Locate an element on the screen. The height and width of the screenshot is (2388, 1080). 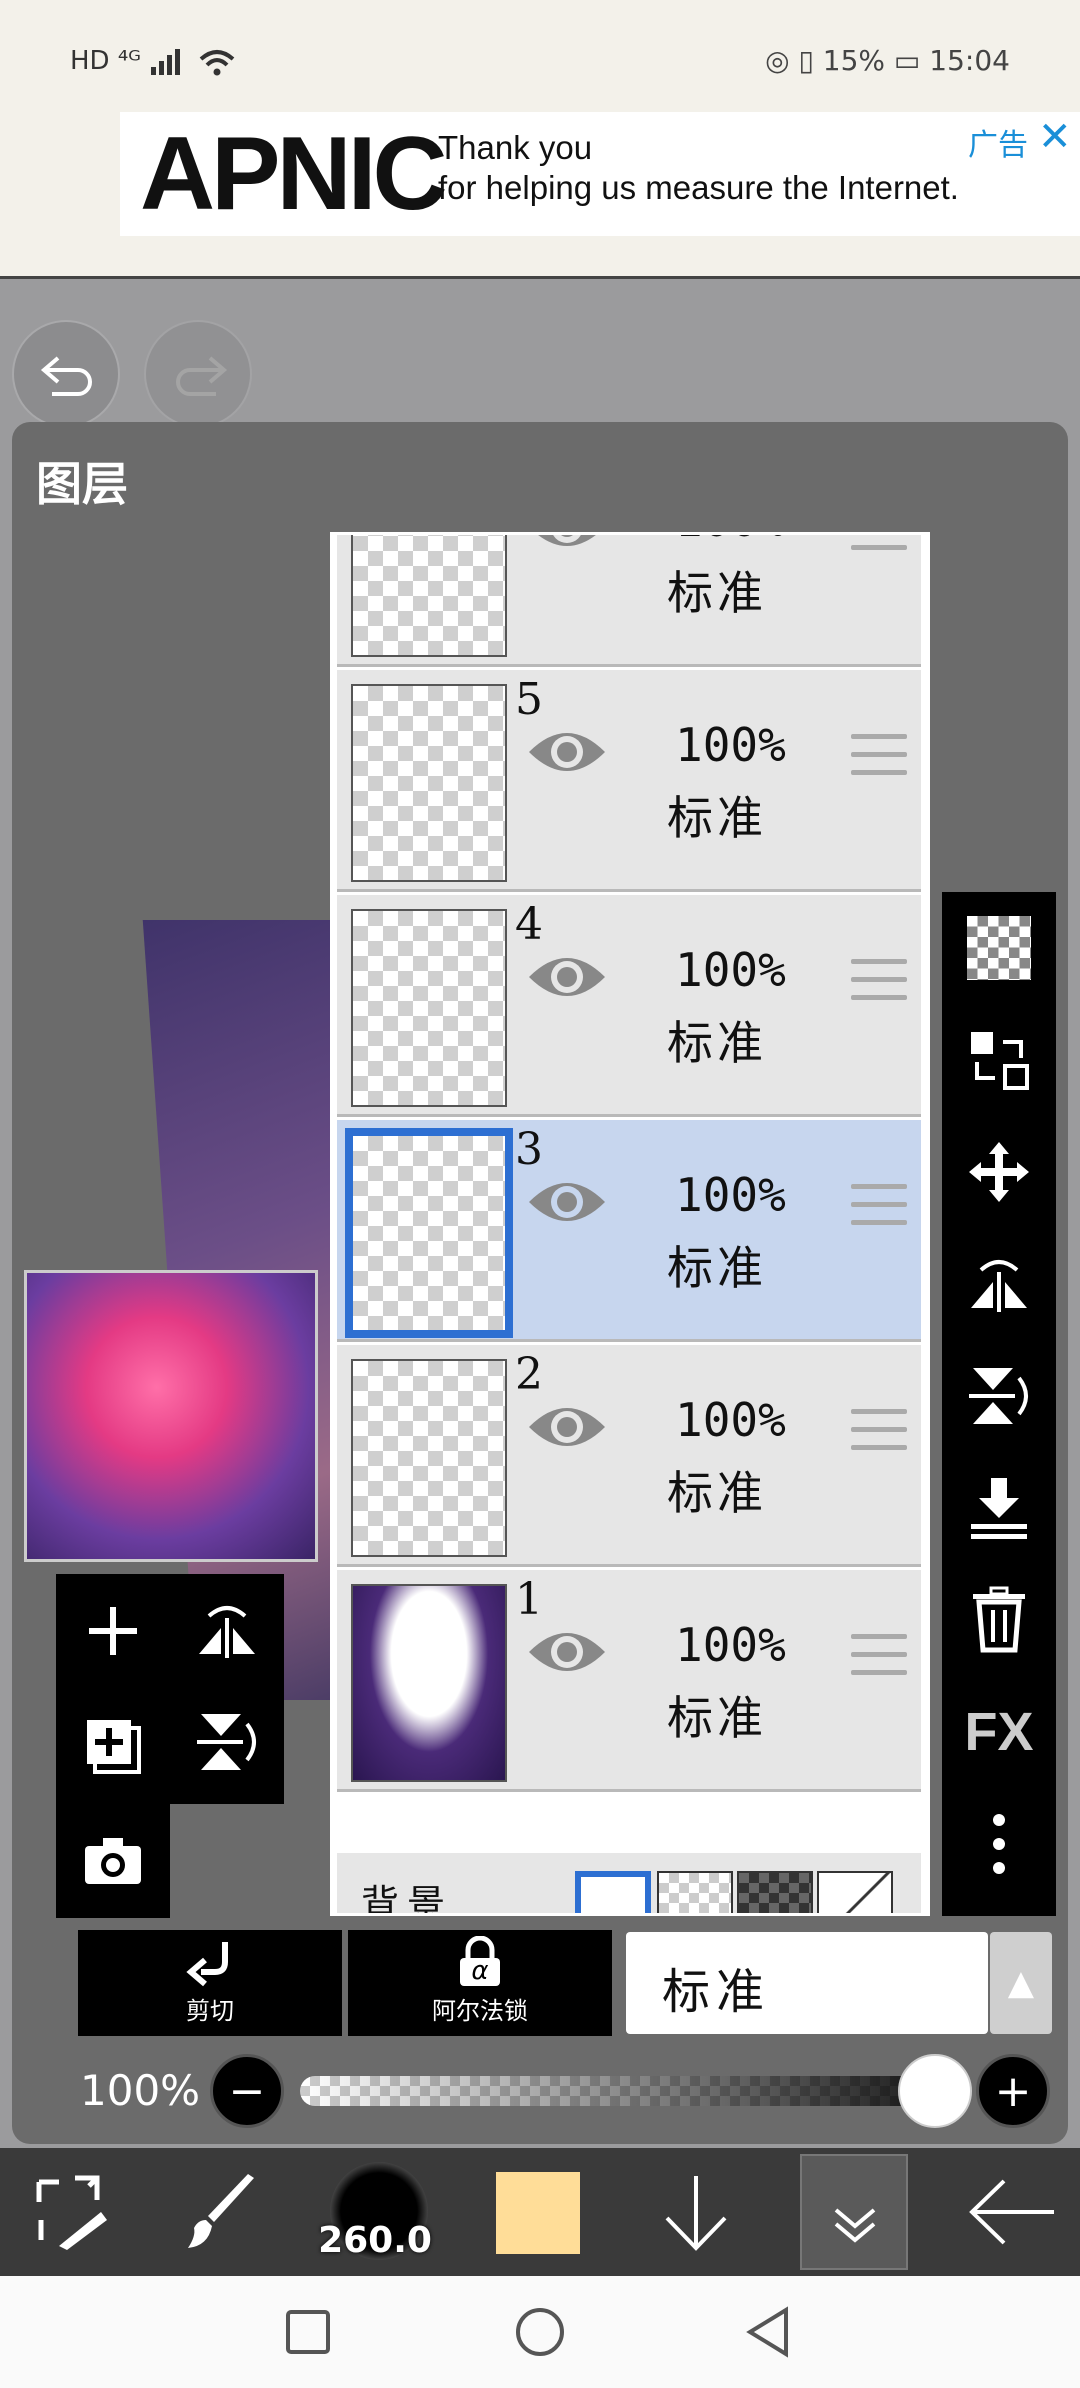
layer-toolbar: FX is located at coordinates (999, 1404).